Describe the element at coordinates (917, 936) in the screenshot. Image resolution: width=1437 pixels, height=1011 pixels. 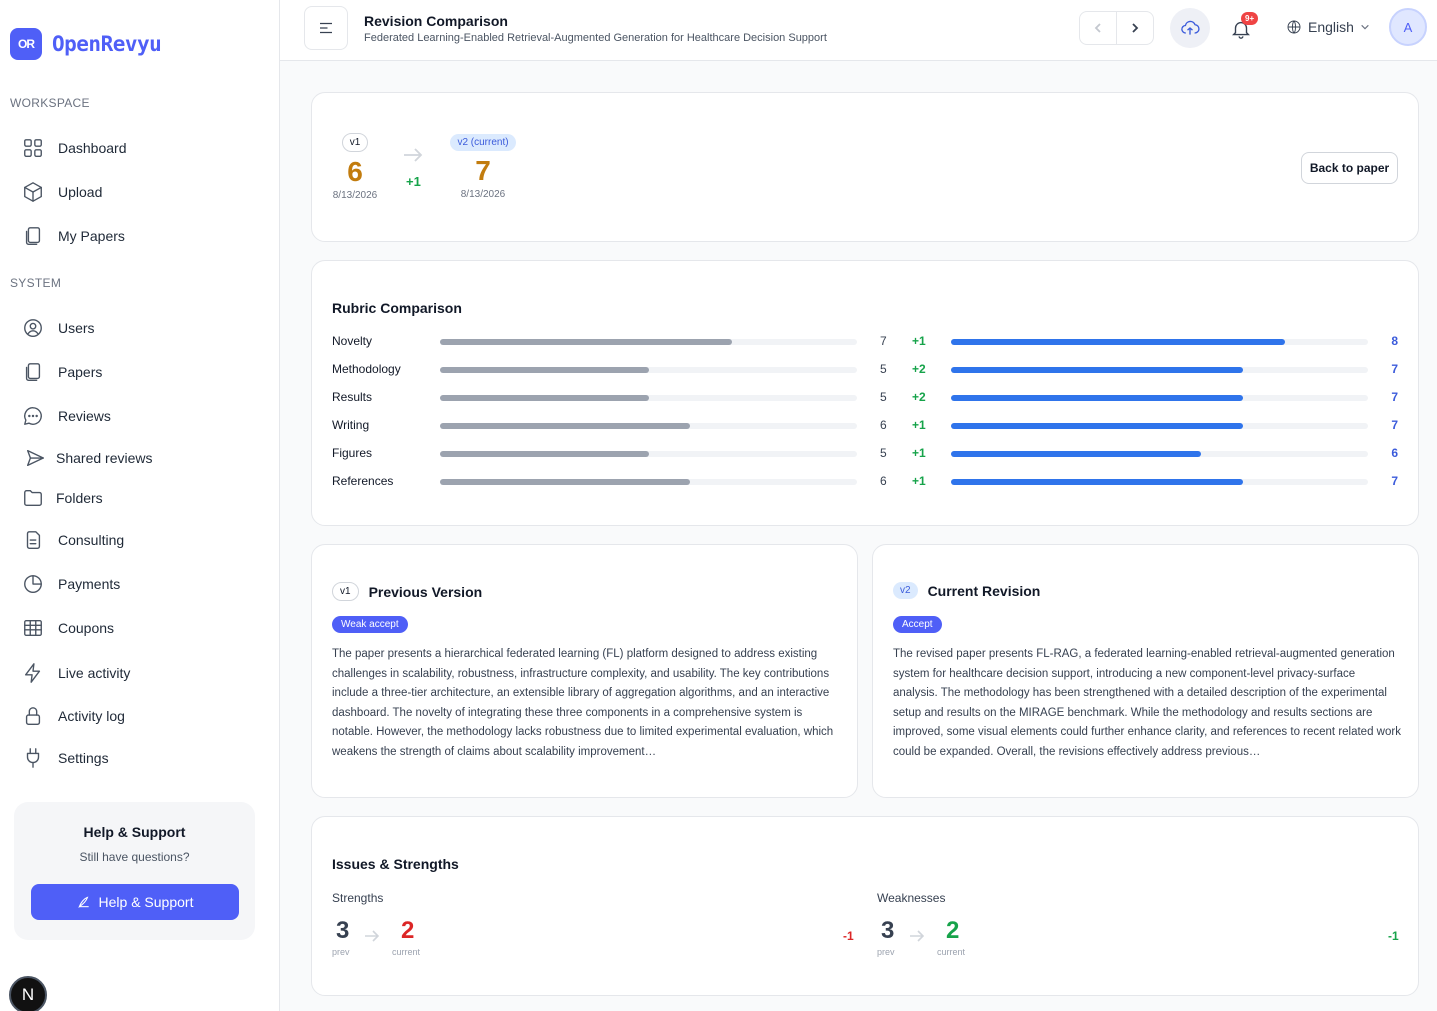
I see `arrow-right-icon` at that location.